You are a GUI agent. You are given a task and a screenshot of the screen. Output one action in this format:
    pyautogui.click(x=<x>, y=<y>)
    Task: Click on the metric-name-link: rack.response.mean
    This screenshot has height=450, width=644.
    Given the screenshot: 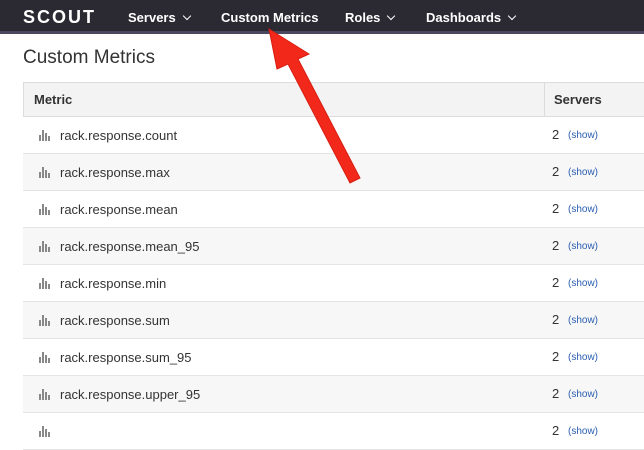 What is the action you would take?
    pyautogui.click(x=119, y=209)
    